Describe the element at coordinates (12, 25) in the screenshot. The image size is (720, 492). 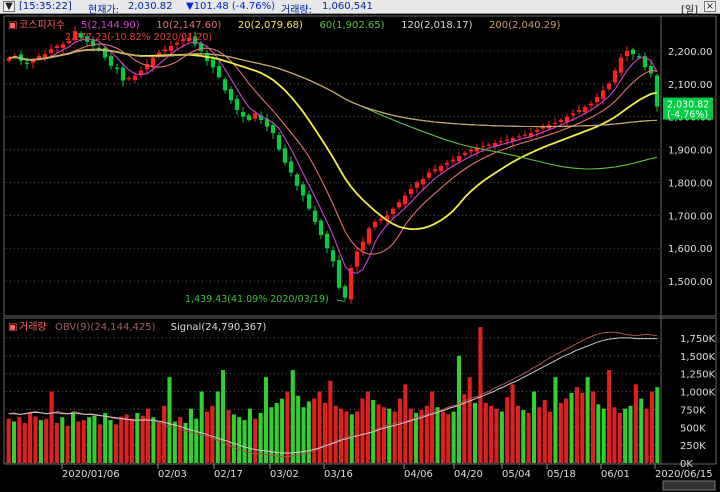
I see `price-legend-checkbox: ▣` at that location.